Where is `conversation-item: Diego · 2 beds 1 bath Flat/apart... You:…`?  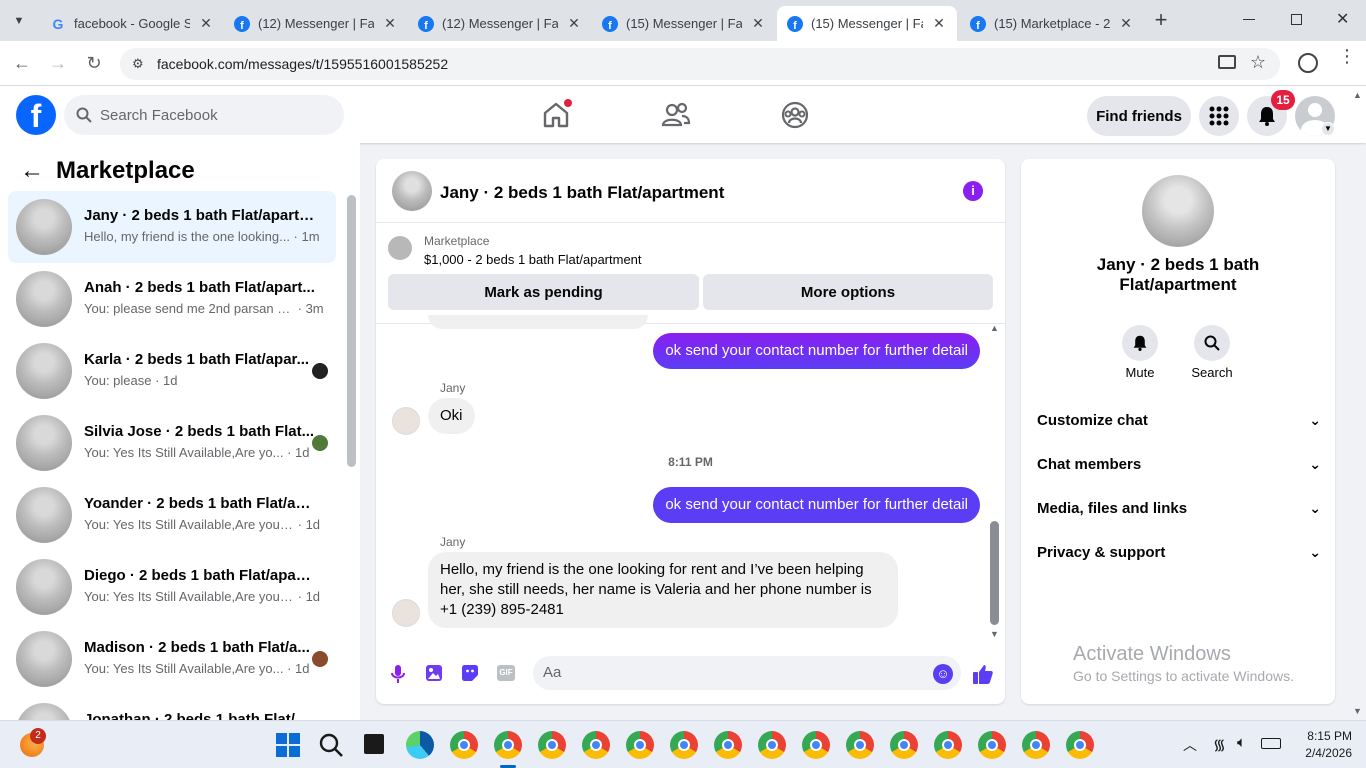
conversation-item: Diego · 2 beds 1 bath Flat/apart... You:… is located at coordinates (172, 587).